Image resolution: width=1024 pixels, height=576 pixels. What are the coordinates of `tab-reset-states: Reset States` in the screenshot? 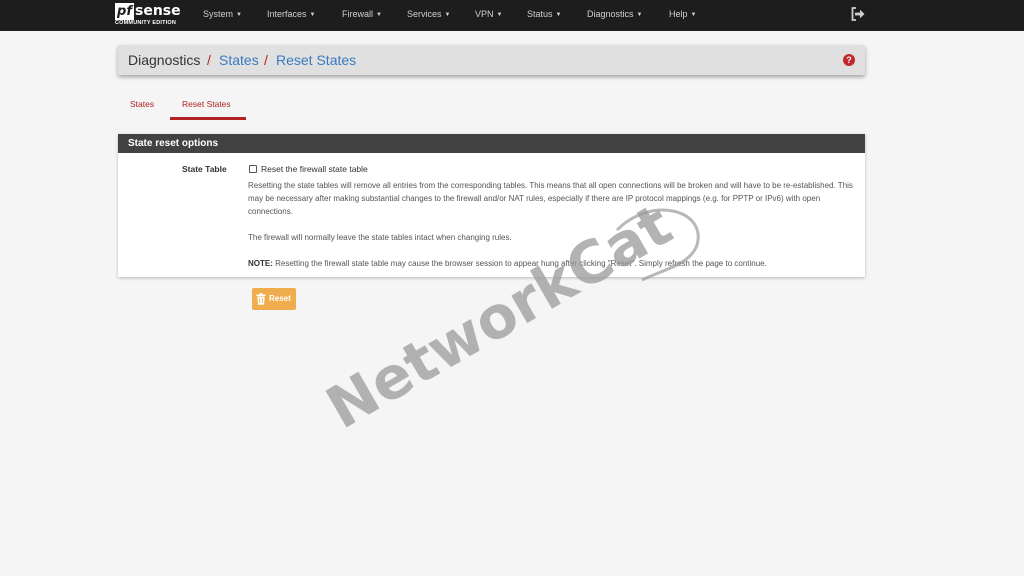 It's located at (206, 104).